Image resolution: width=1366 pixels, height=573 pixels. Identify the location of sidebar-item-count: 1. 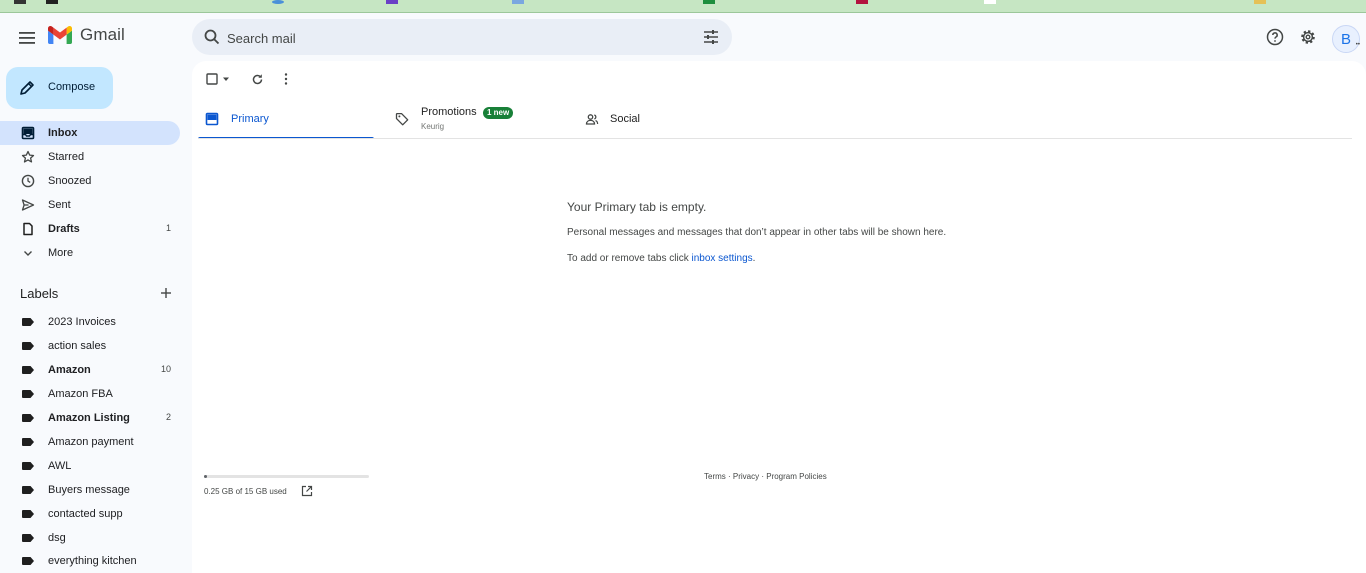
(168, 228).